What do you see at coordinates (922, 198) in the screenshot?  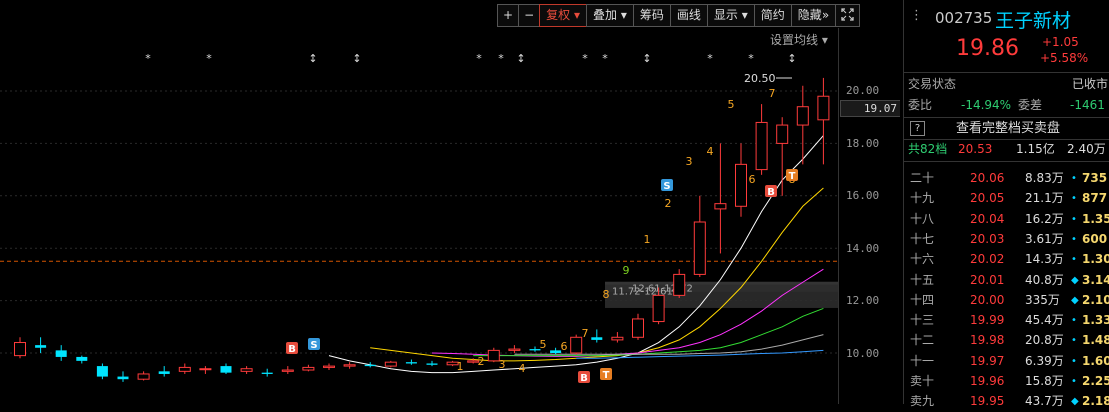 I see `order-level: 十九` at bounding box center [922, 198].